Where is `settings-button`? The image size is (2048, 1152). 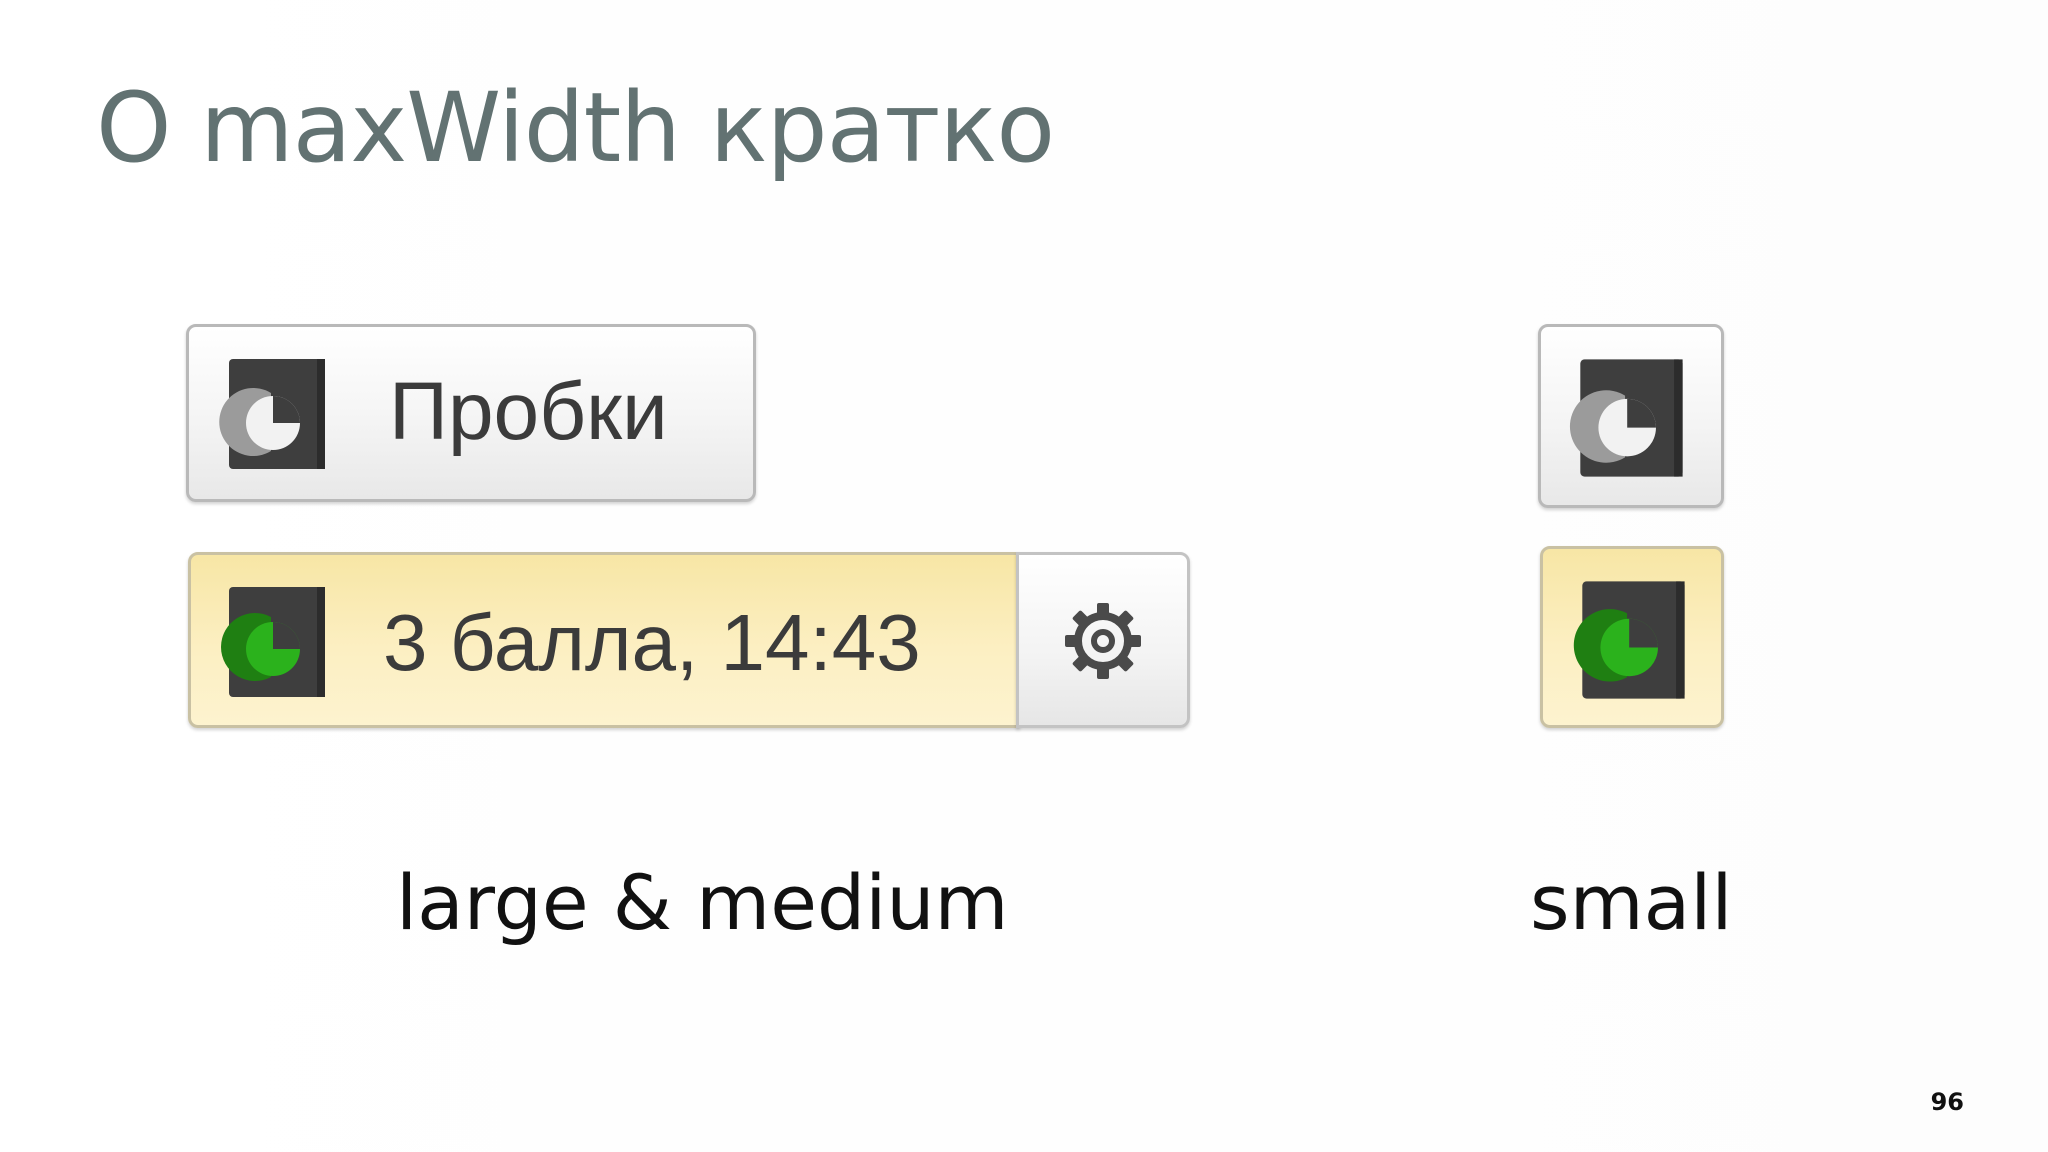 settings-button is located at coordinates (1103, 640).